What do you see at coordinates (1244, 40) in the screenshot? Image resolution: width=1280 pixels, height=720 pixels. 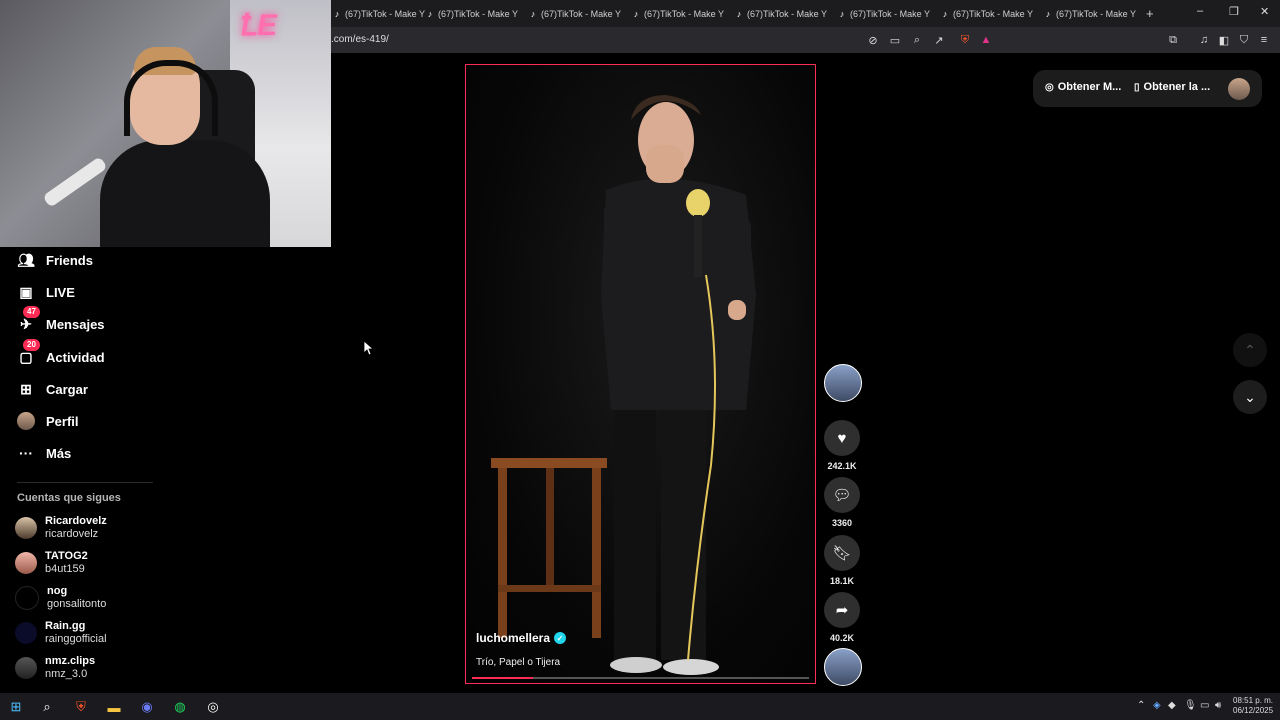 I see `vpn-shield-icon: ⛉` at bounding box center [1244, 40].